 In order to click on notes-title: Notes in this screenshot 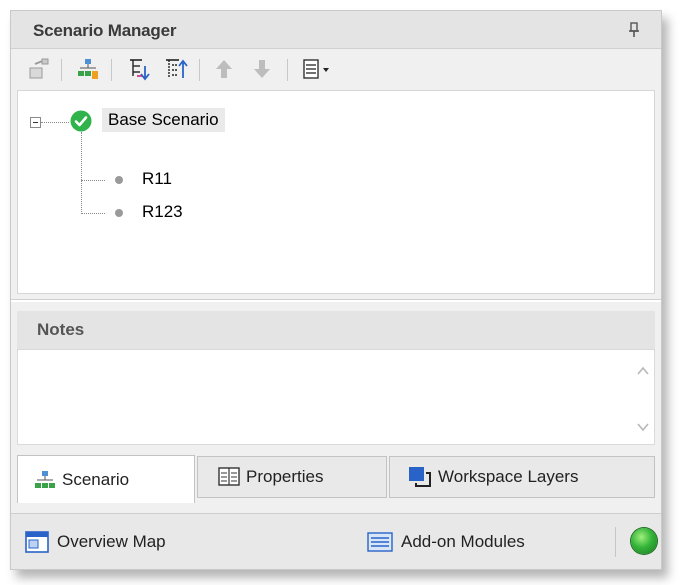, I will do `click(61, 329)`.